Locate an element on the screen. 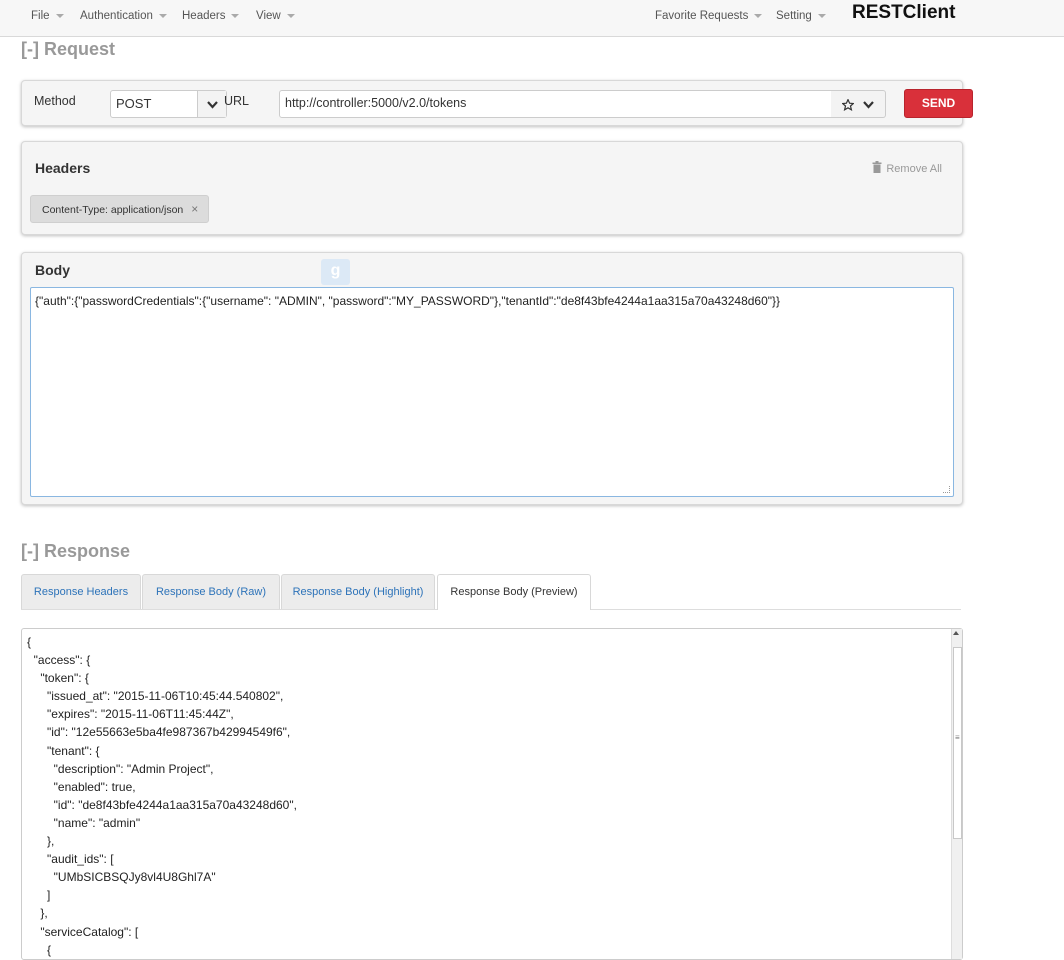 This screenshot has width=1064, height=960. menu-authentication-label: Authentication is located at coordinates (116, 16).